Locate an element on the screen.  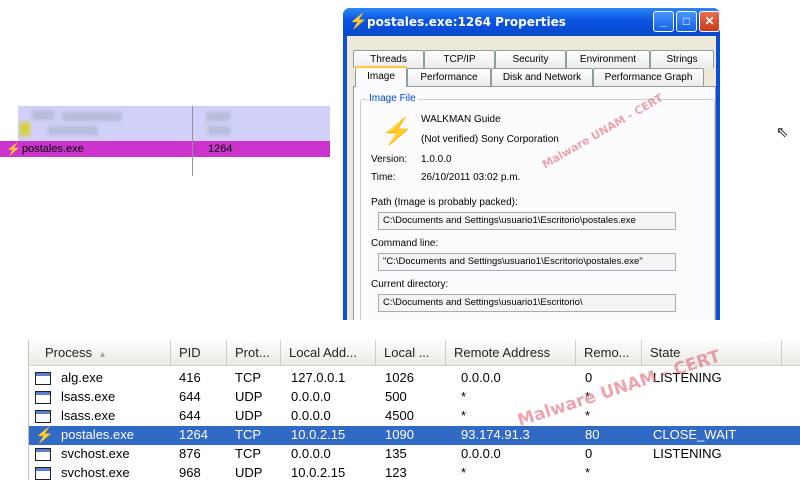
tab-performance: Performance is located at coordinates (449, 77).